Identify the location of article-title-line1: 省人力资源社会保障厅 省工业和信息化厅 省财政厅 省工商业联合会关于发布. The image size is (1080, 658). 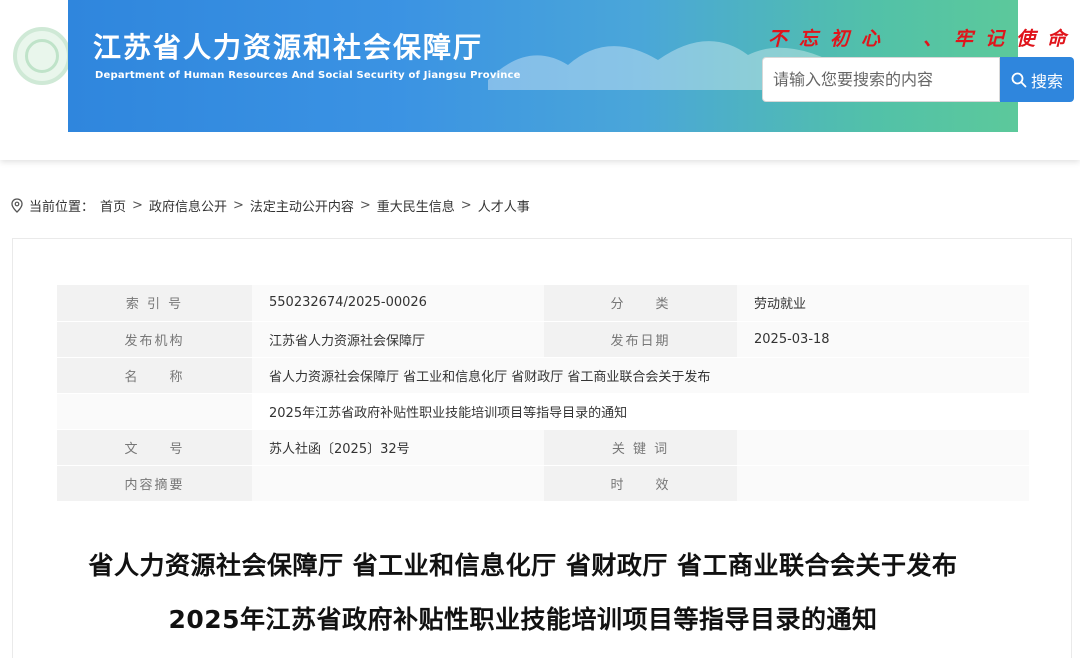
(523, 565).